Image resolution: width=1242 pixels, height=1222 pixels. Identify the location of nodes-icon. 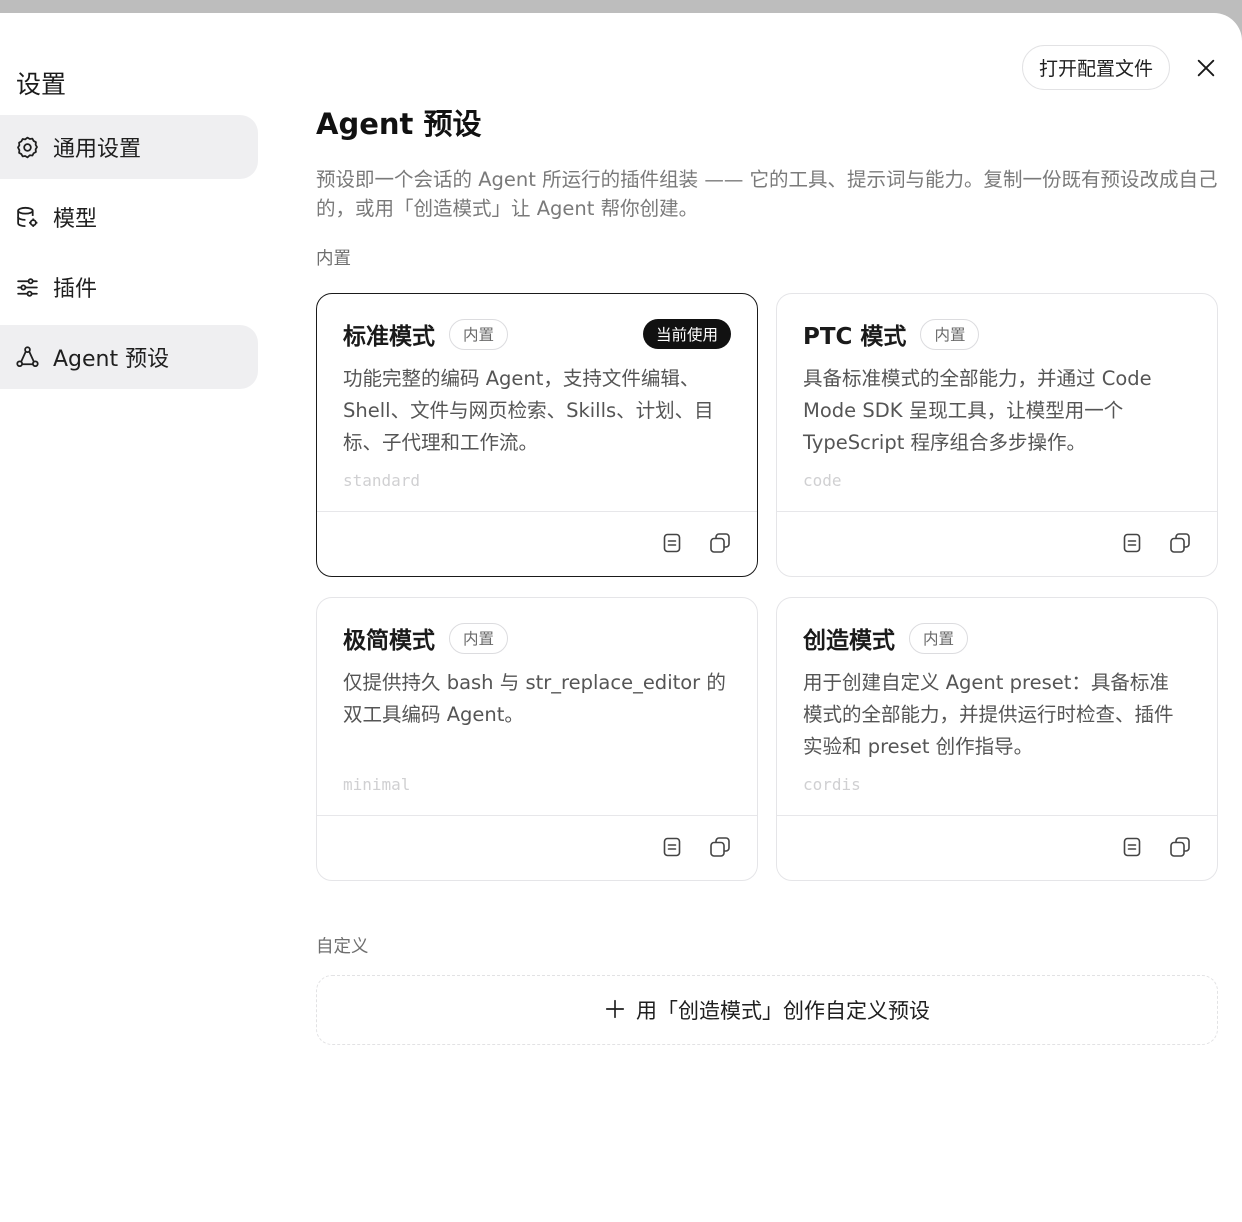
(27, 357).